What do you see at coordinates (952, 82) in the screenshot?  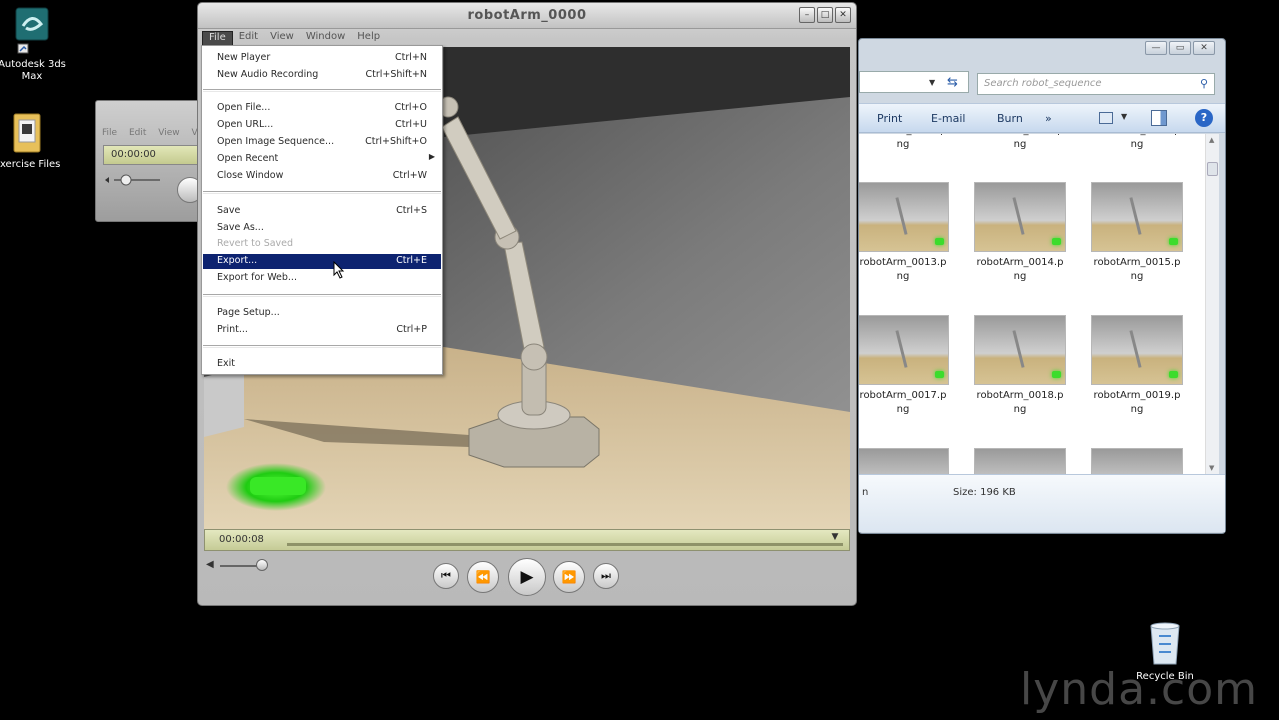 I see `refresh-icon: ⇆` at bounding box center [952, 82].